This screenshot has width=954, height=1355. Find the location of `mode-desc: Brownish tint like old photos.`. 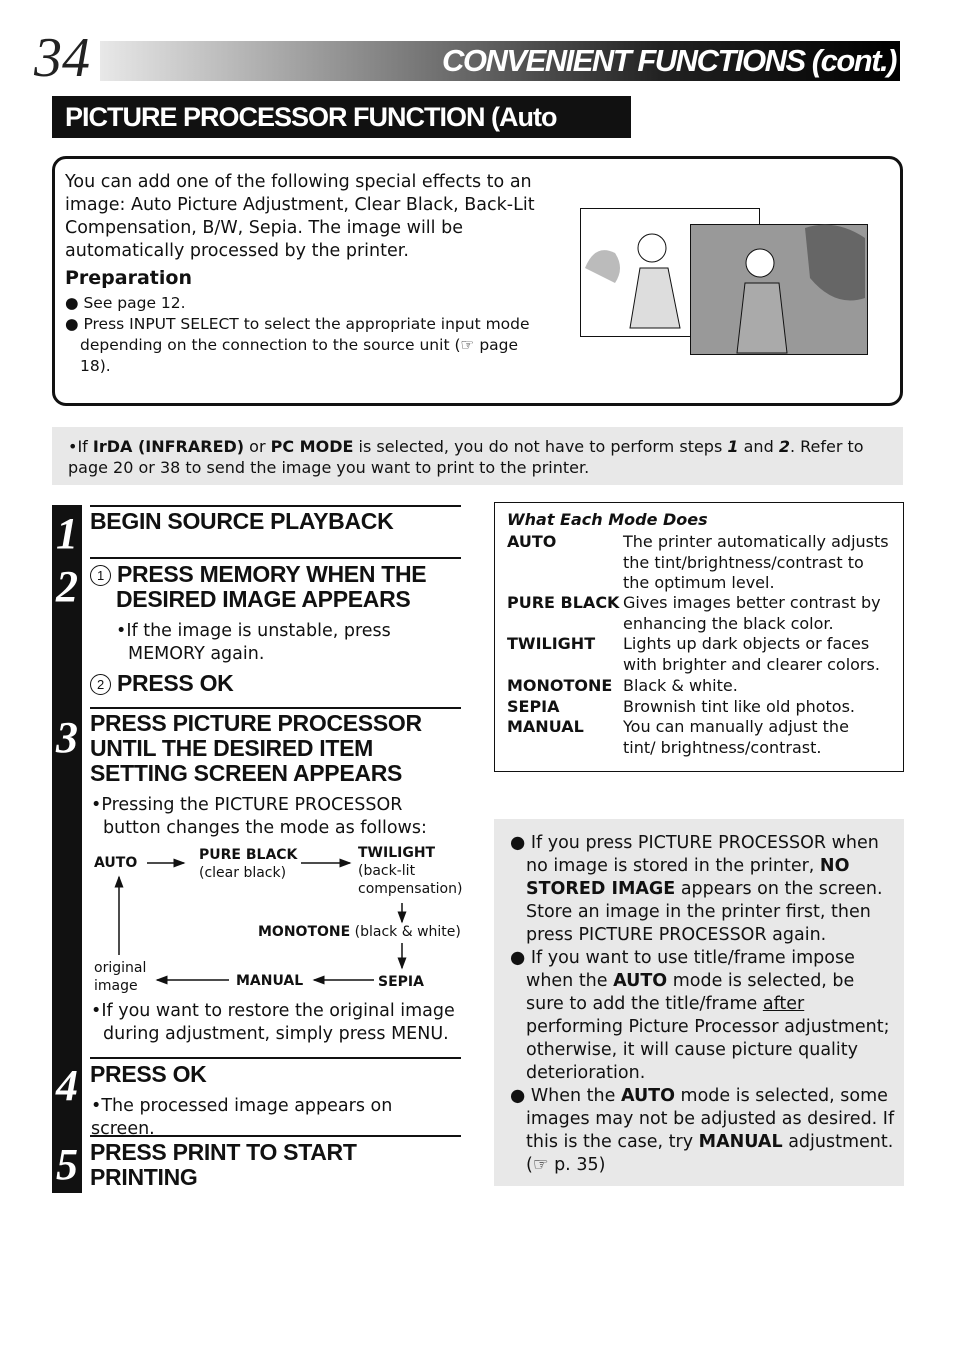

mode-desc: Brownish tint like old photos. is located at coordinates (739, 706).